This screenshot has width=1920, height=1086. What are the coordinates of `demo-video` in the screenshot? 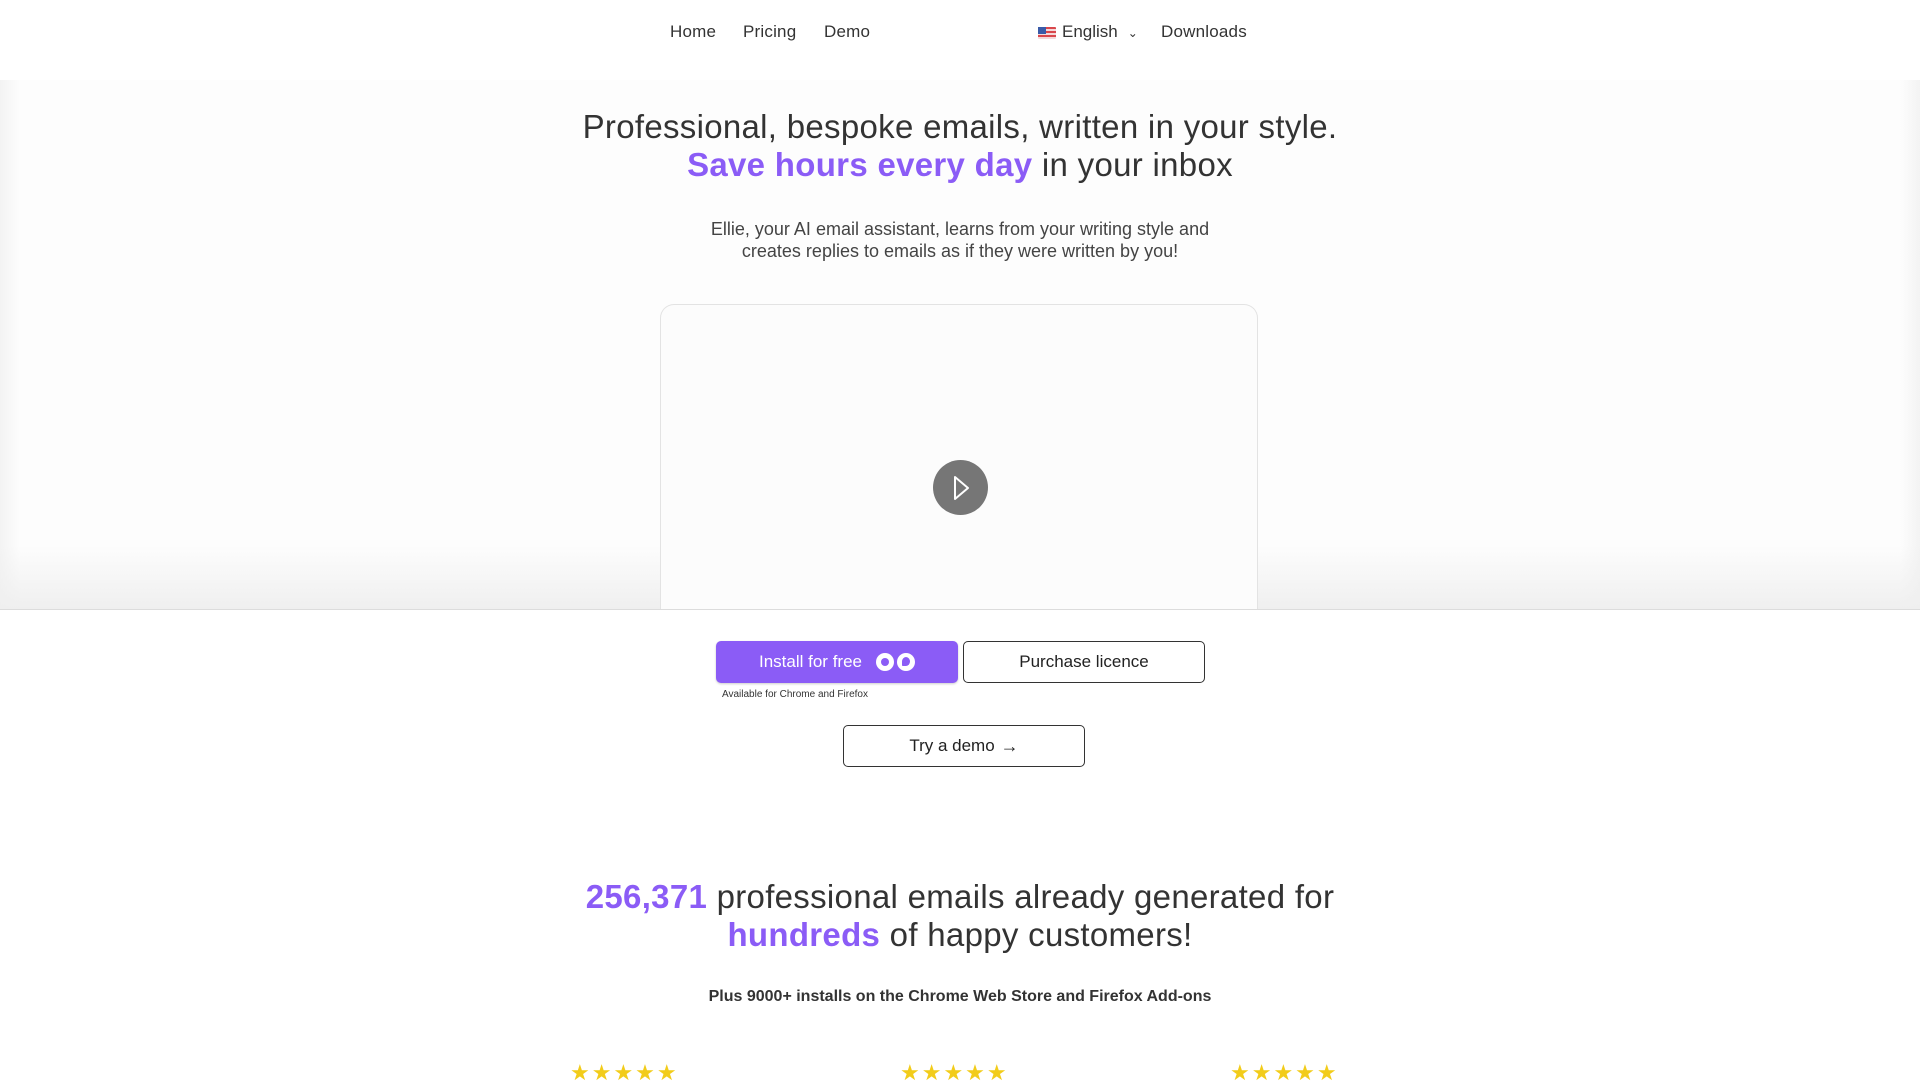 It's located at (959, 456).